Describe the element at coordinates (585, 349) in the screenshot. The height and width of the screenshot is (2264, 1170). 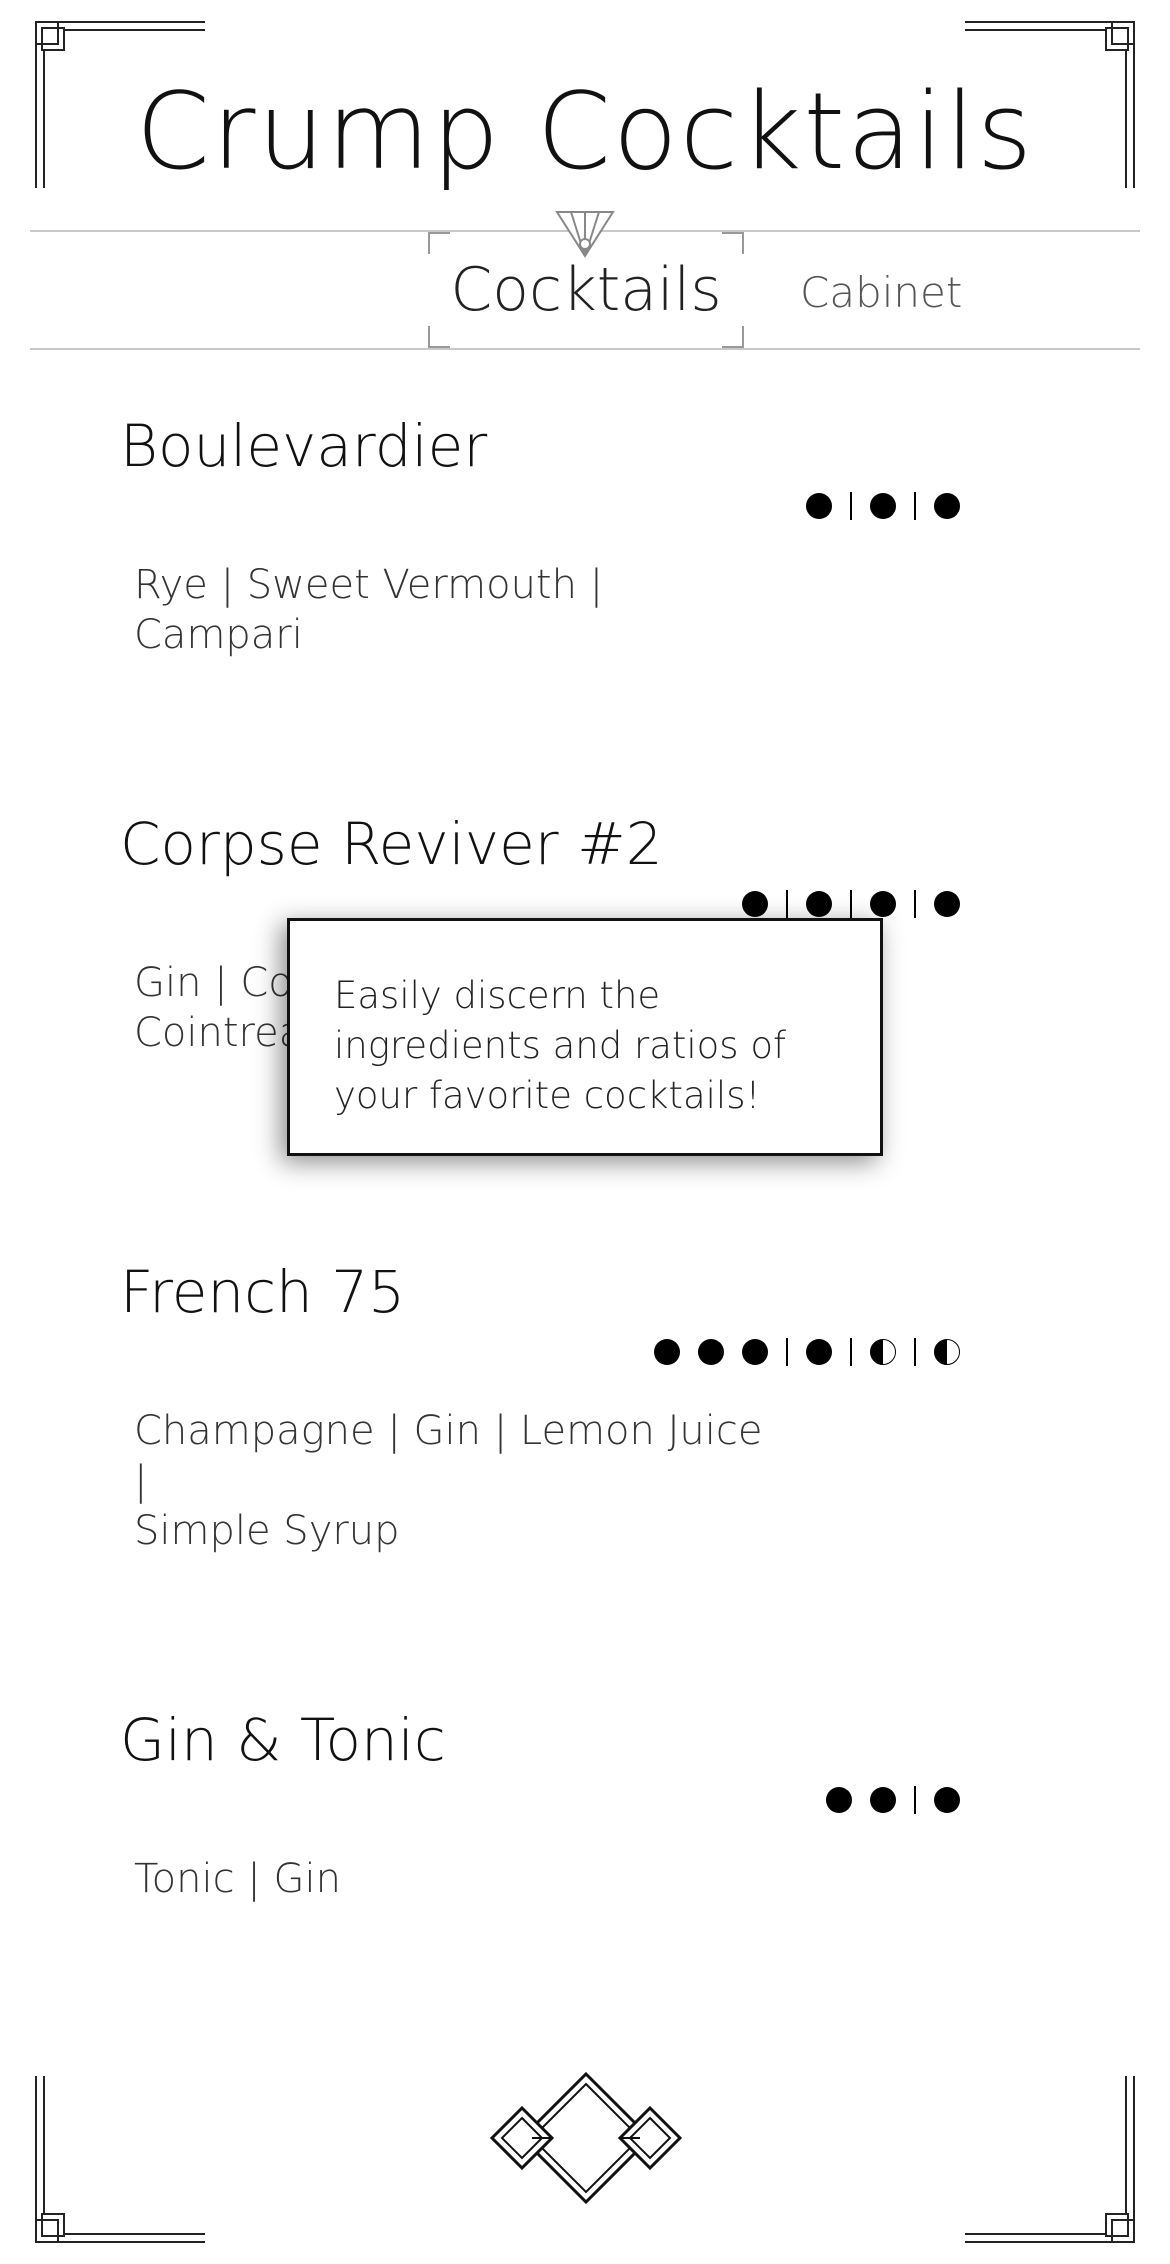
I see `nav-bottom-rule` at that location.